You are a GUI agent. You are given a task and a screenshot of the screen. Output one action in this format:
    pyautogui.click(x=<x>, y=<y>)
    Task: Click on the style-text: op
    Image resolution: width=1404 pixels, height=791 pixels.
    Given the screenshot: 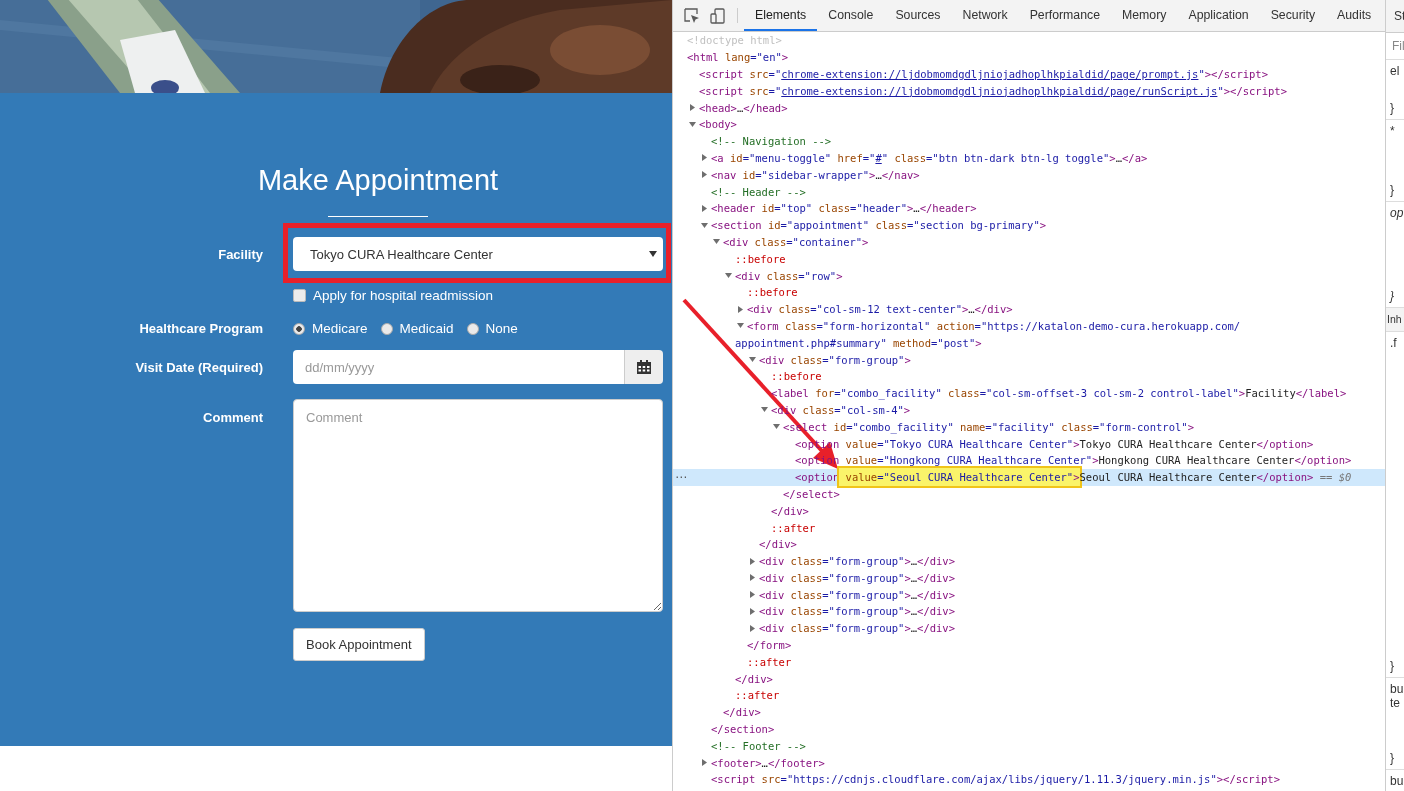 What is the action you would take?
    pyautogui.click(x=1397, y=213)
    